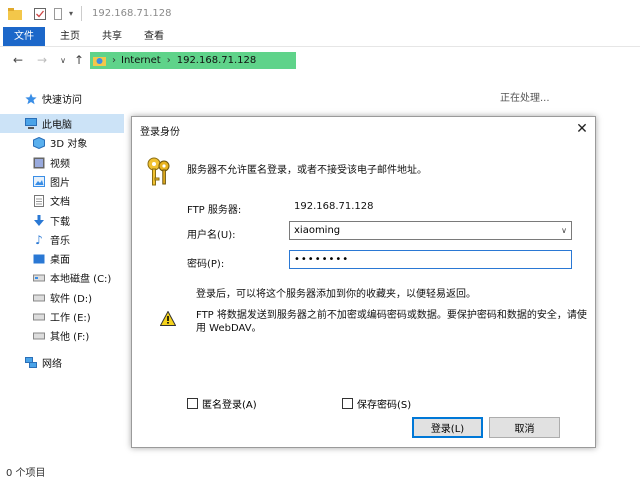 The height and width of the screenshot is (479, 640). What do you see at coordinates (39, 200) in the screenshot?
I see `document-icon` at bounding box center [39, 200].